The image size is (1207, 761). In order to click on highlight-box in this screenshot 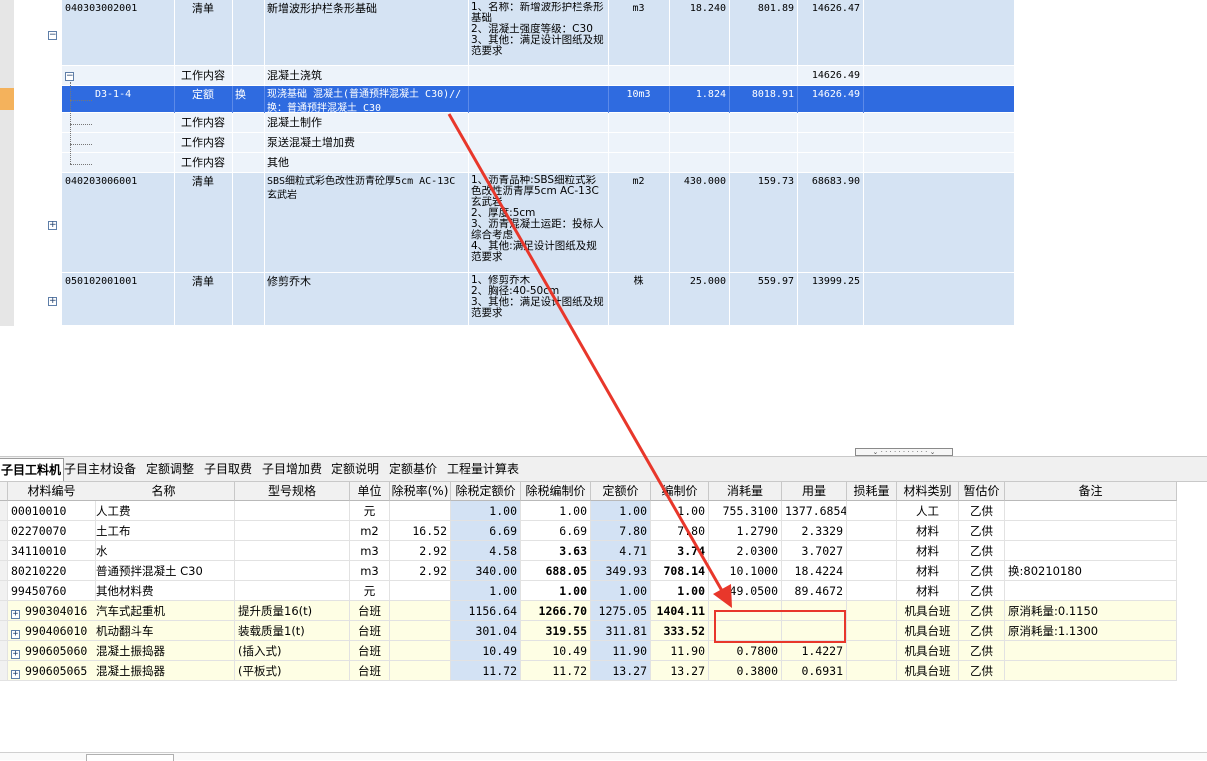, I will do `click(780, 626)`.